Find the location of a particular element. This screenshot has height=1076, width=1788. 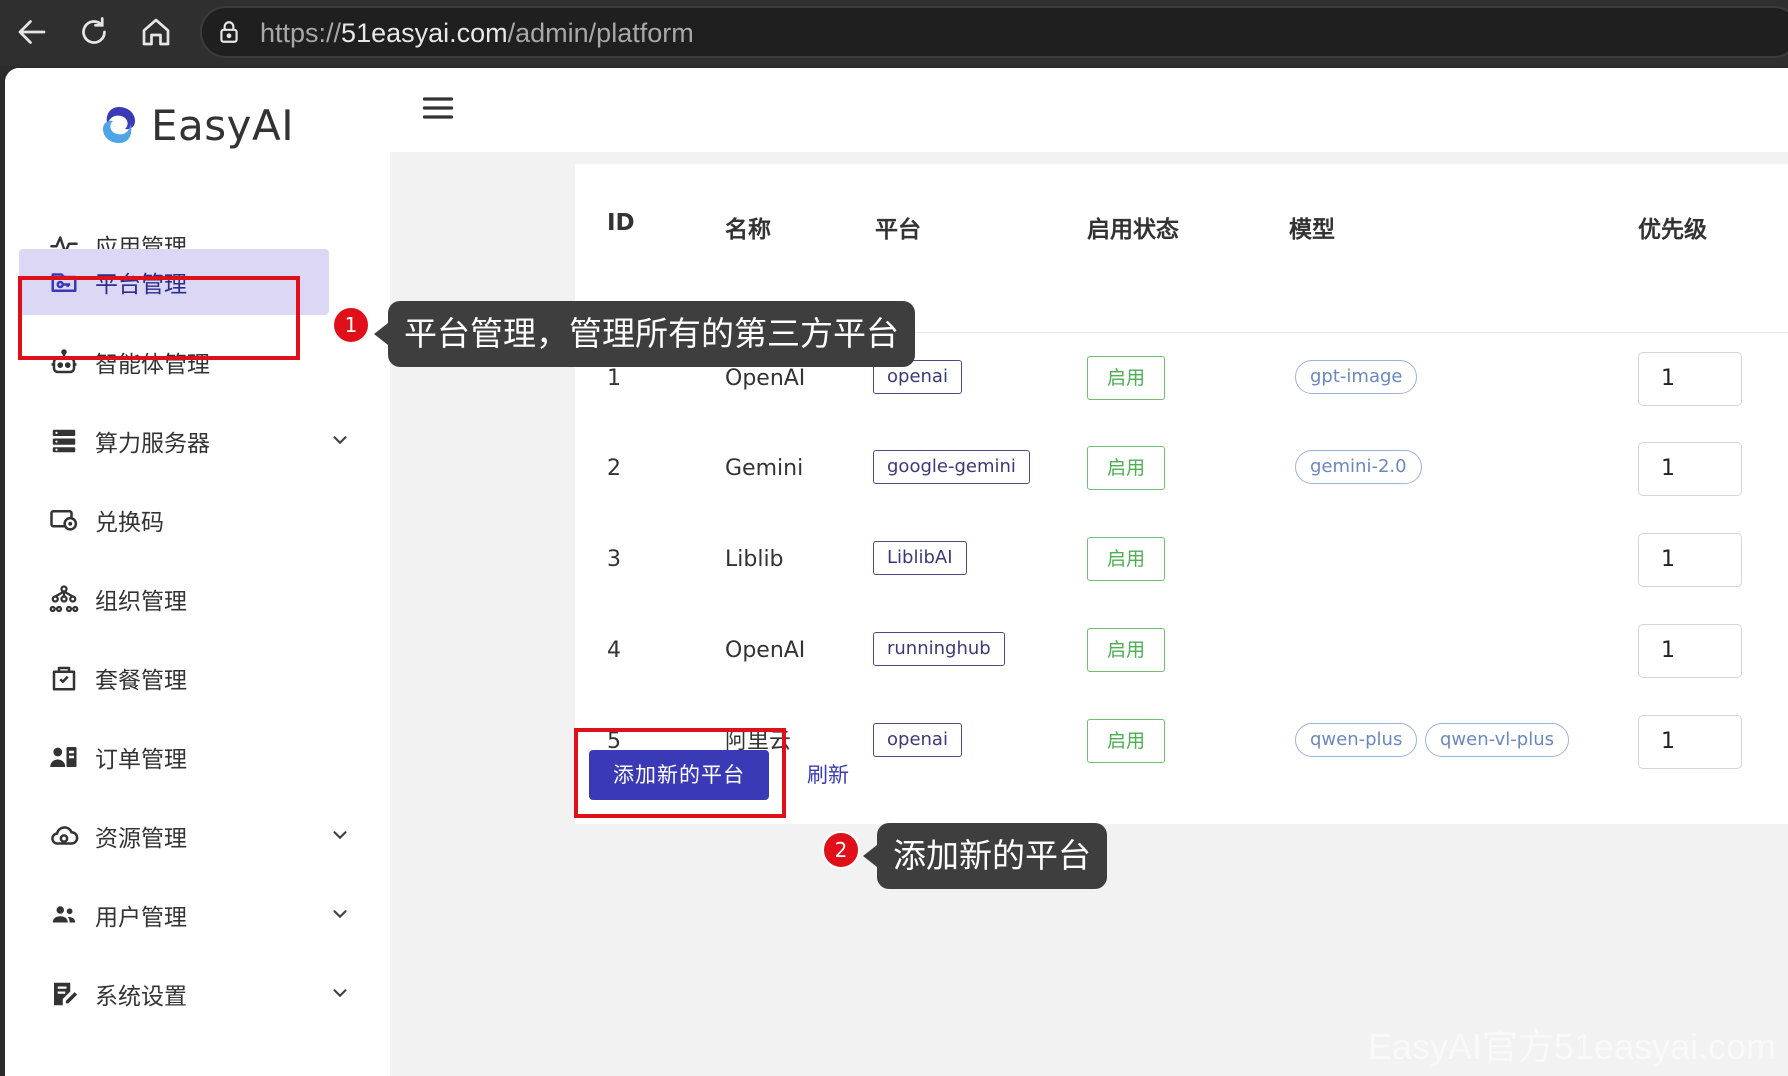

model-tag: qwen-vl-plus is located at coordinates (1497, 740).